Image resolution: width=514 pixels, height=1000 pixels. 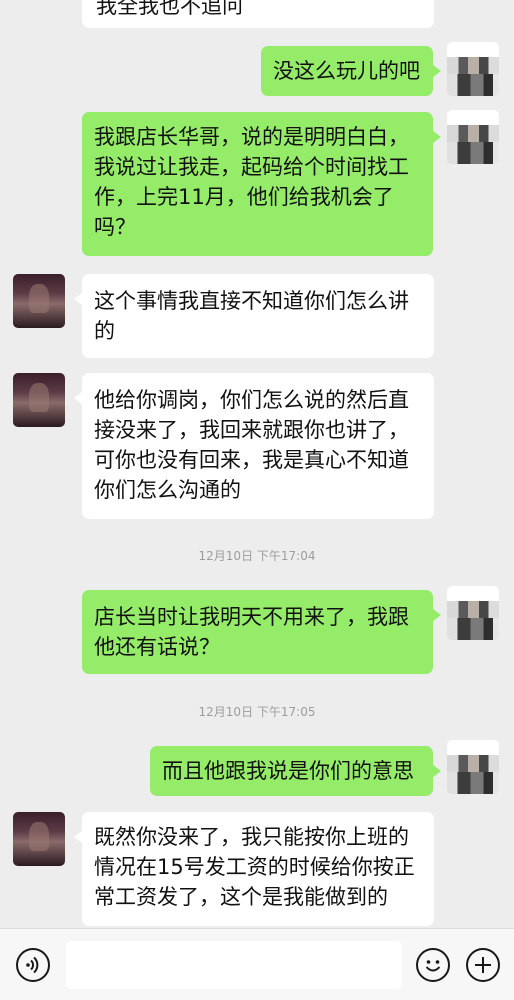 What do you see at coordinates (251, 632) in the screenshot?
I see `message-text: 店长当时让我明天不用来了，我跟他还有话说？` at bounding box center [251, 632].